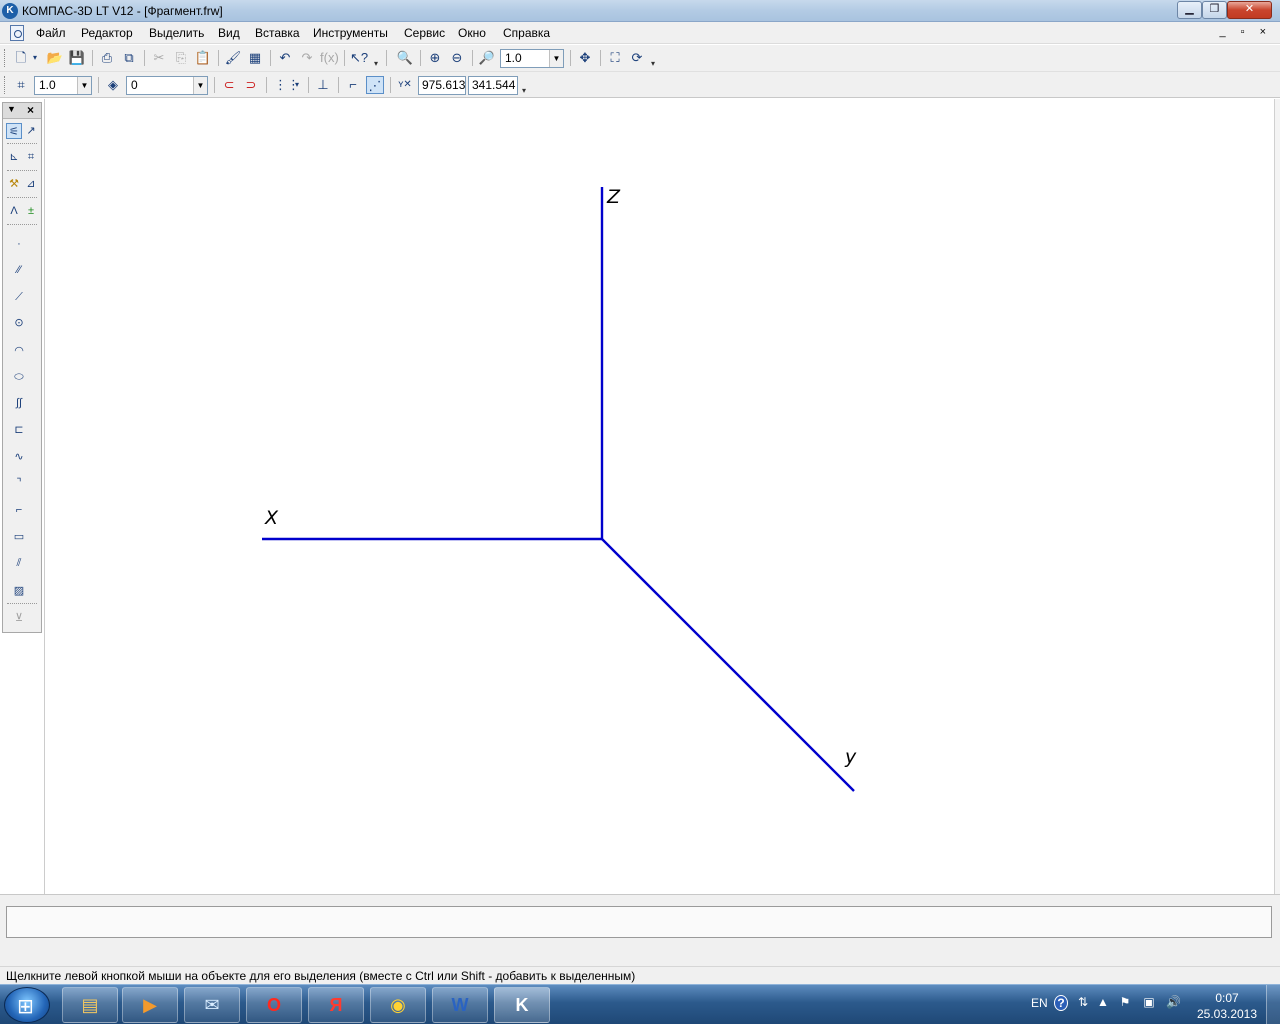 Image resolution: width=1280 pixels, height=1024 pixels. Describe the element at coordinates (435, 58) in the screenshot. I see `zoom-in-icon: ⊕` at that location.